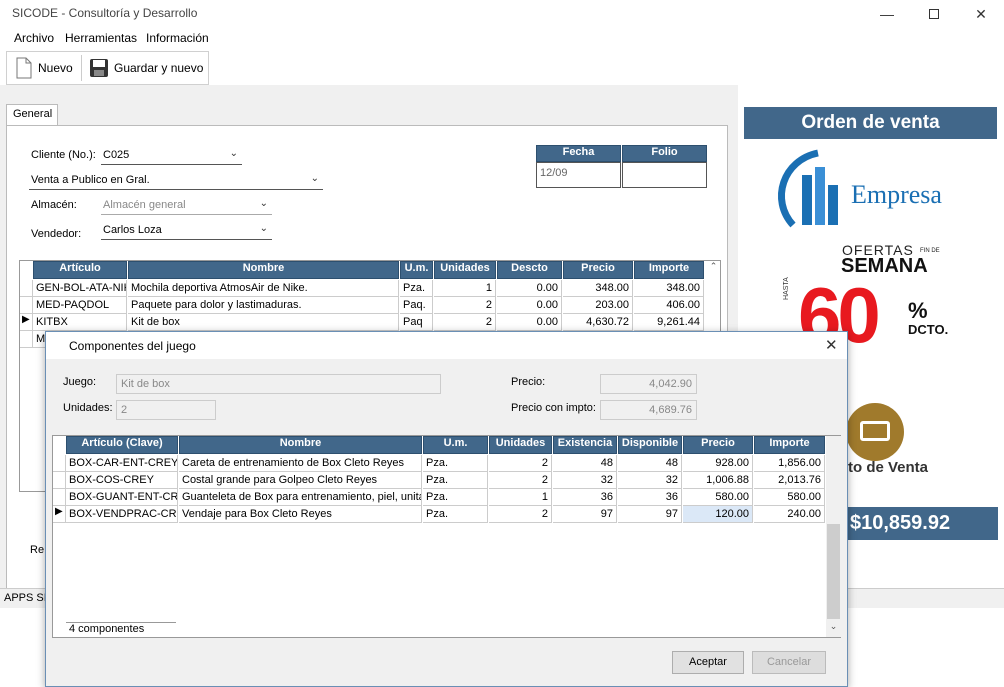 This screenshot has width=1004, height=687. What do you see at coordinates (578, 175) in the screenshot?
I see `fecha-field: 12/09` at bounding box center [578, 175].